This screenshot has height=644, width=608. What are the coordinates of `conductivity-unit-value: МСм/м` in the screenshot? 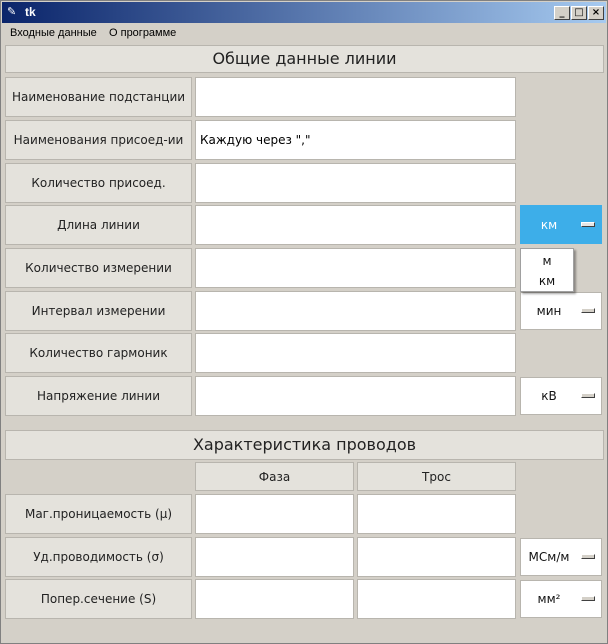 It's located at (549, 557).